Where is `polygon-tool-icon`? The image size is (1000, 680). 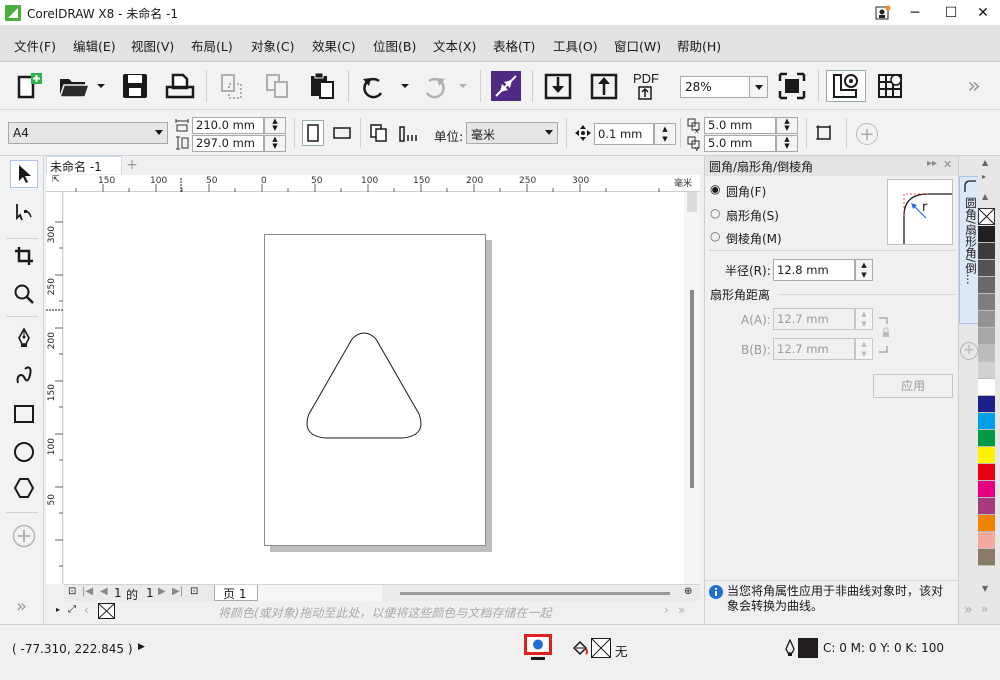 polygon-tool-icon is located at coordinates (24, 488).